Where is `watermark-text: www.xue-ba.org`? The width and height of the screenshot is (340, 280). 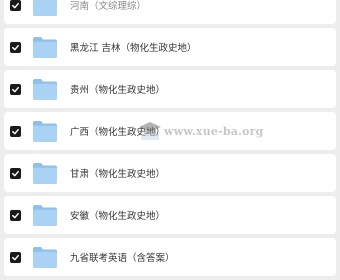 watermark-text: www.xue-ba.org is located at coordinates (214, 131).